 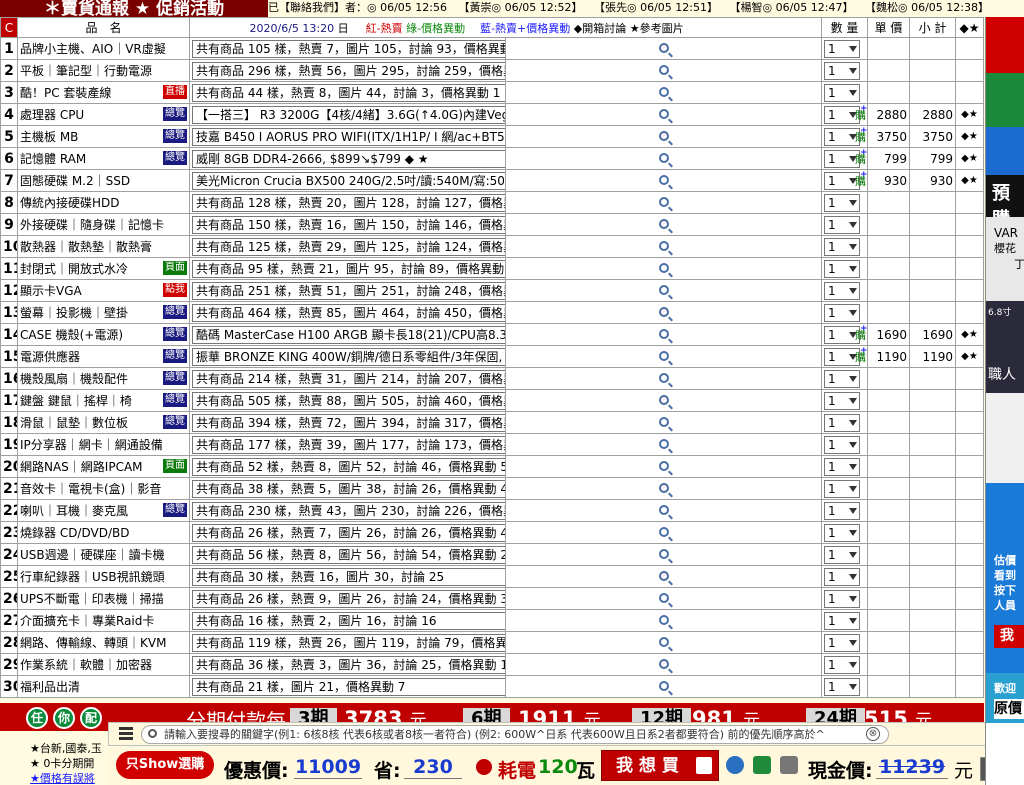 What do you see at coordinates (86, 71) in the screenshot?
I see `category-label: 平板｜筆記型｜行動電源` at bounding box center [86, 71].